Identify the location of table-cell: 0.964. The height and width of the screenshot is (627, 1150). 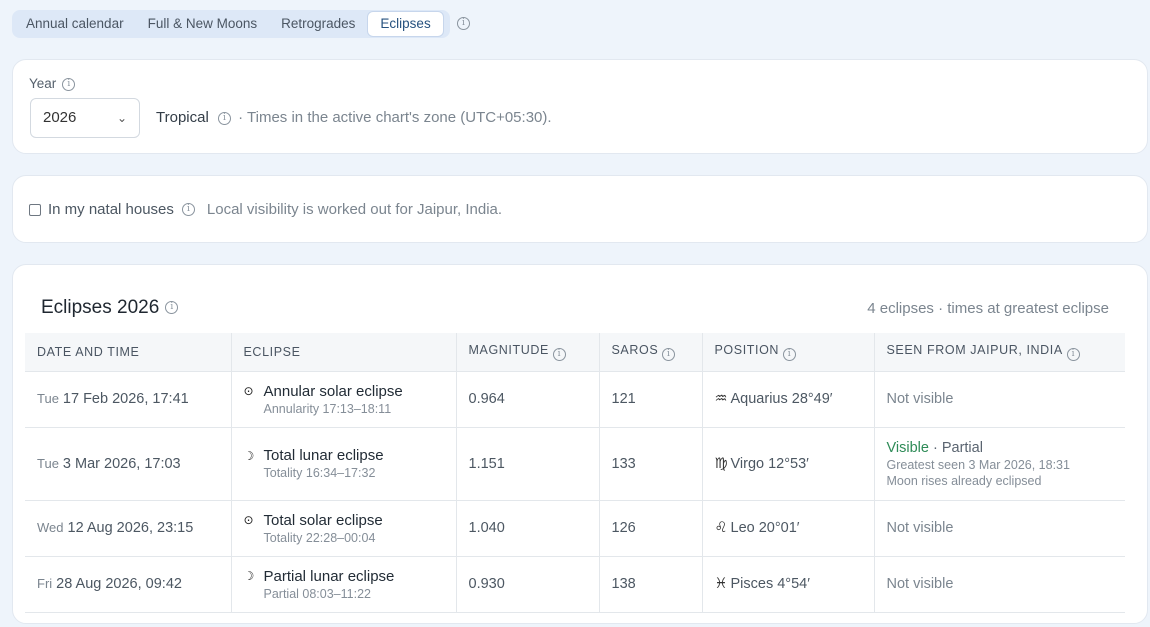
(528, 398).